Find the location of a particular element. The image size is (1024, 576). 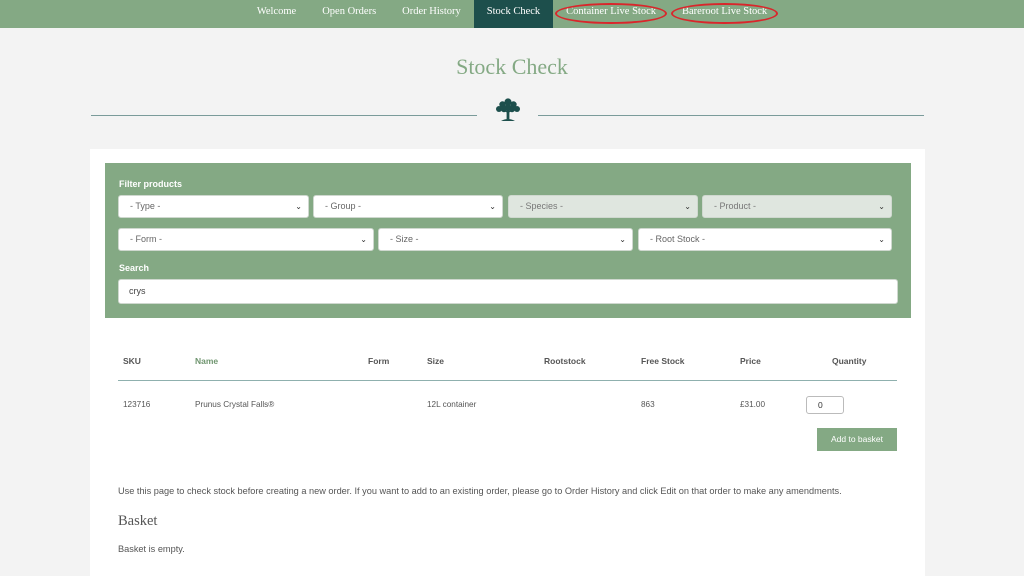

nav-container-live-stock: Container Live Stock is located at coordinates (611, 14).